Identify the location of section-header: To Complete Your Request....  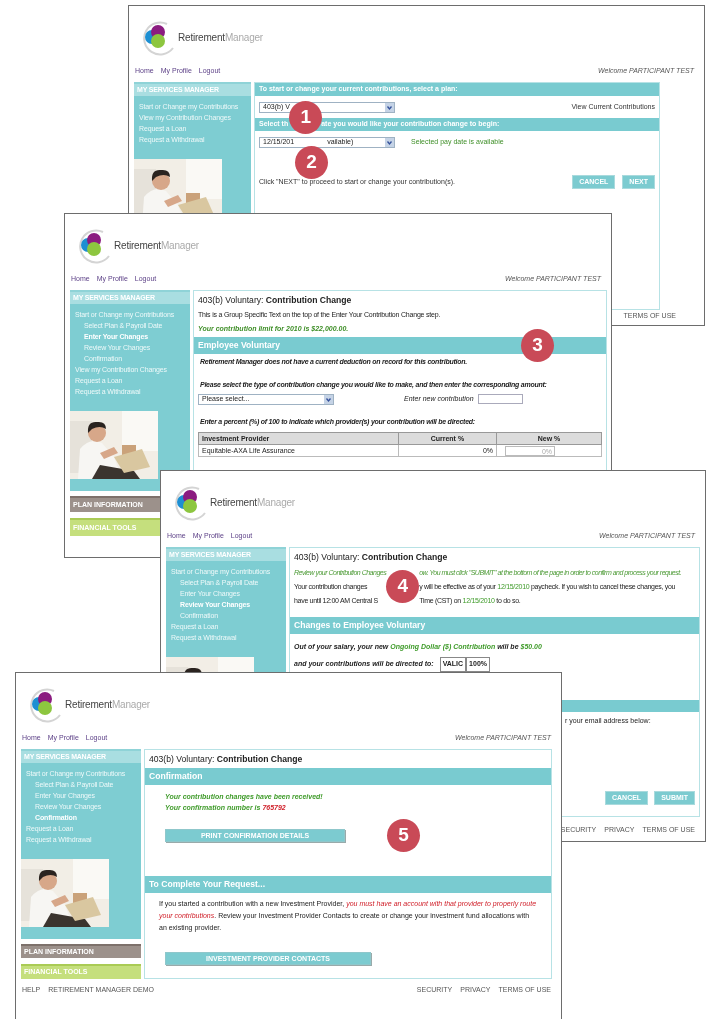
(348, 884).